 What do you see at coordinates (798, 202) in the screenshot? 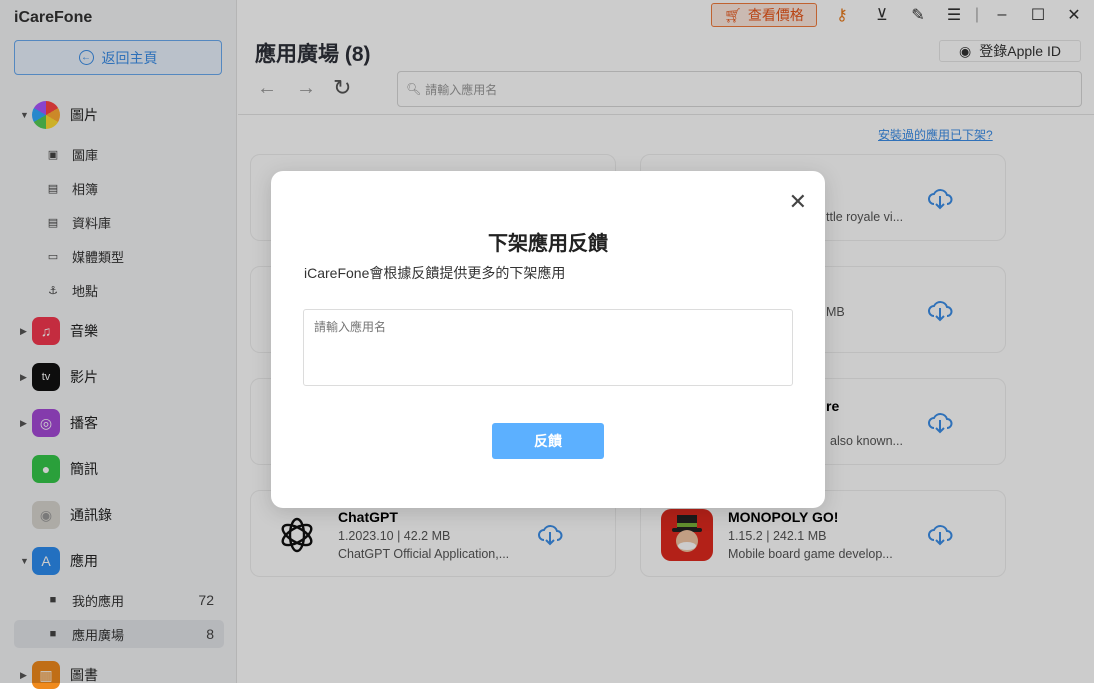
I see `close-icon: ✕` at bounding box center [798, 202].